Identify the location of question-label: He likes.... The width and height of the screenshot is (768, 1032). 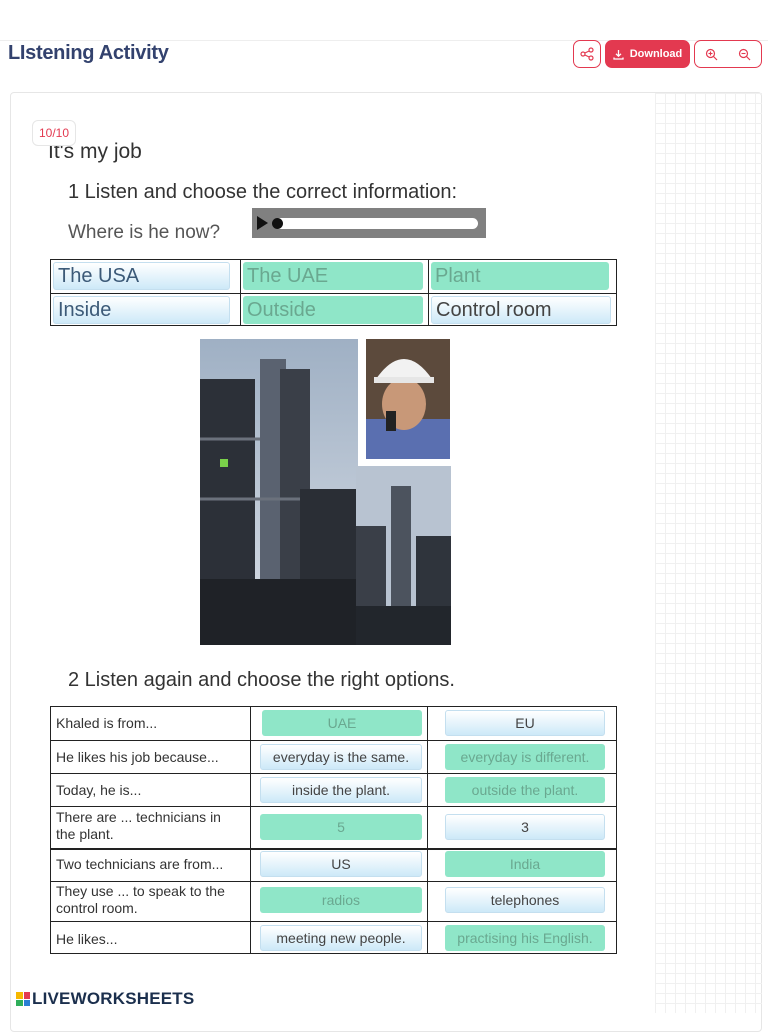
(87, 939).